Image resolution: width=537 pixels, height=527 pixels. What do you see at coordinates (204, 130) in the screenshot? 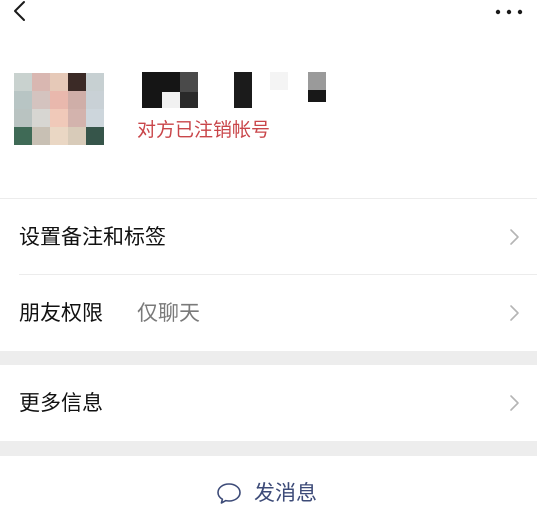
I see `account-cancelled-status: 对方已注销帐号` at bounding box center [204, 130].